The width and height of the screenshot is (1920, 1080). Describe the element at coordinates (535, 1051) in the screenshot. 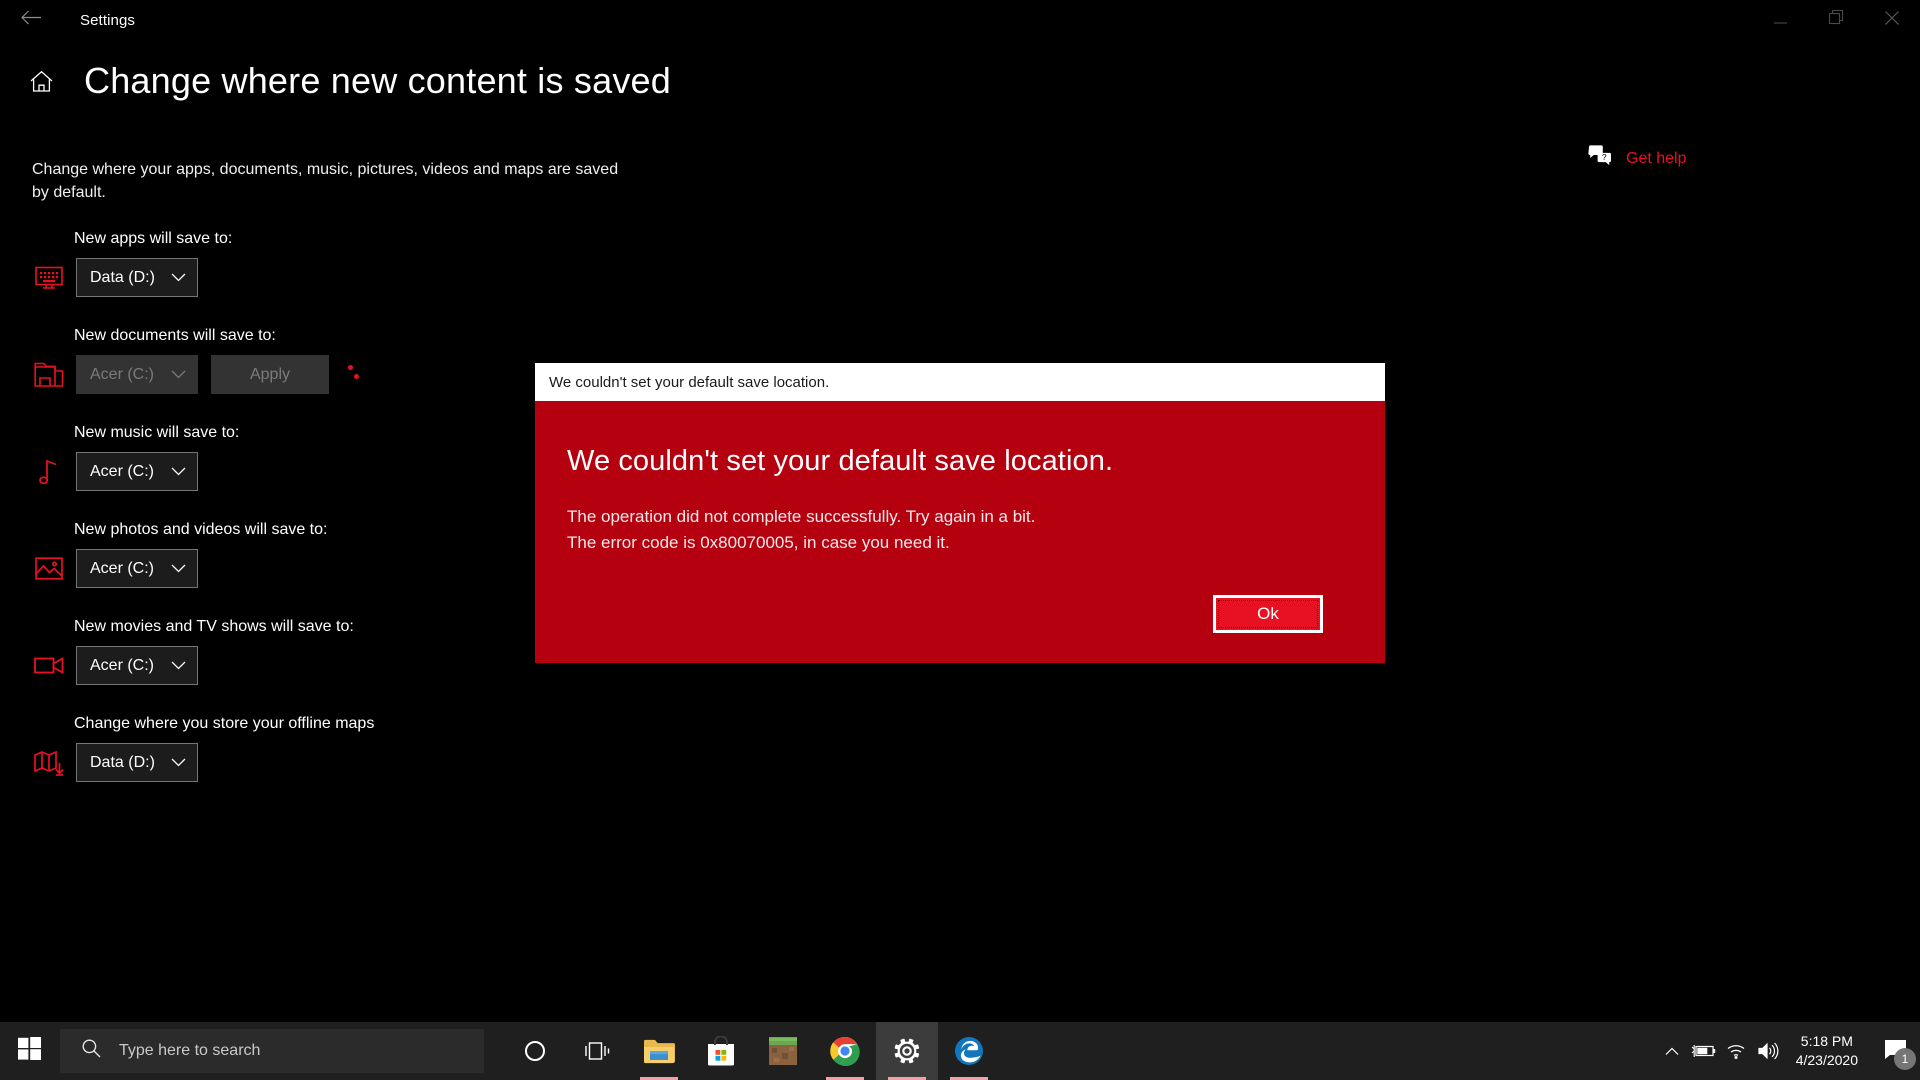

I see `cortana-icon` at that location.